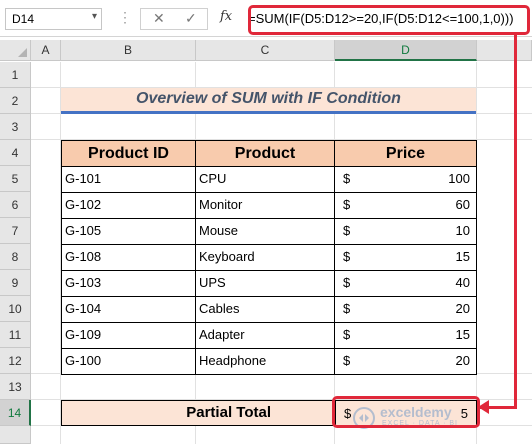  What do you see at coordinates (265, 153) in the screenshot?
I see `header-product: Product` at bounding box center [265, 153].